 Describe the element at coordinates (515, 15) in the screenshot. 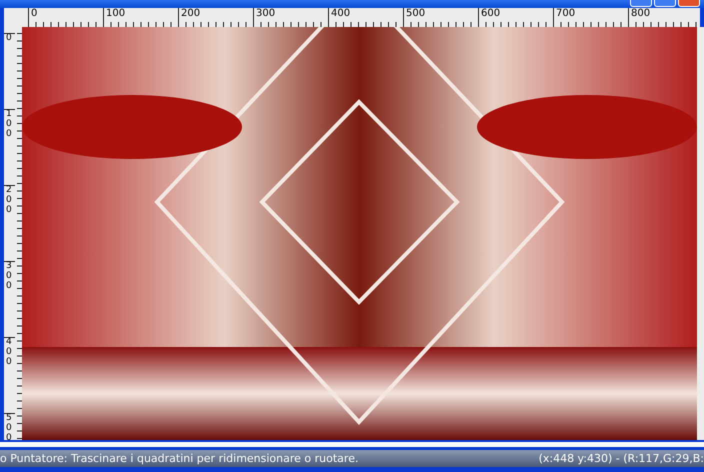

I see `ruler-label: 600` at that location.